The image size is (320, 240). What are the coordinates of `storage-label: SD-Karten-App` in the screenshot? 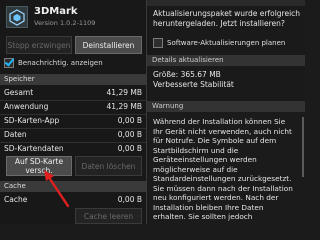 It's located at (32, 120).